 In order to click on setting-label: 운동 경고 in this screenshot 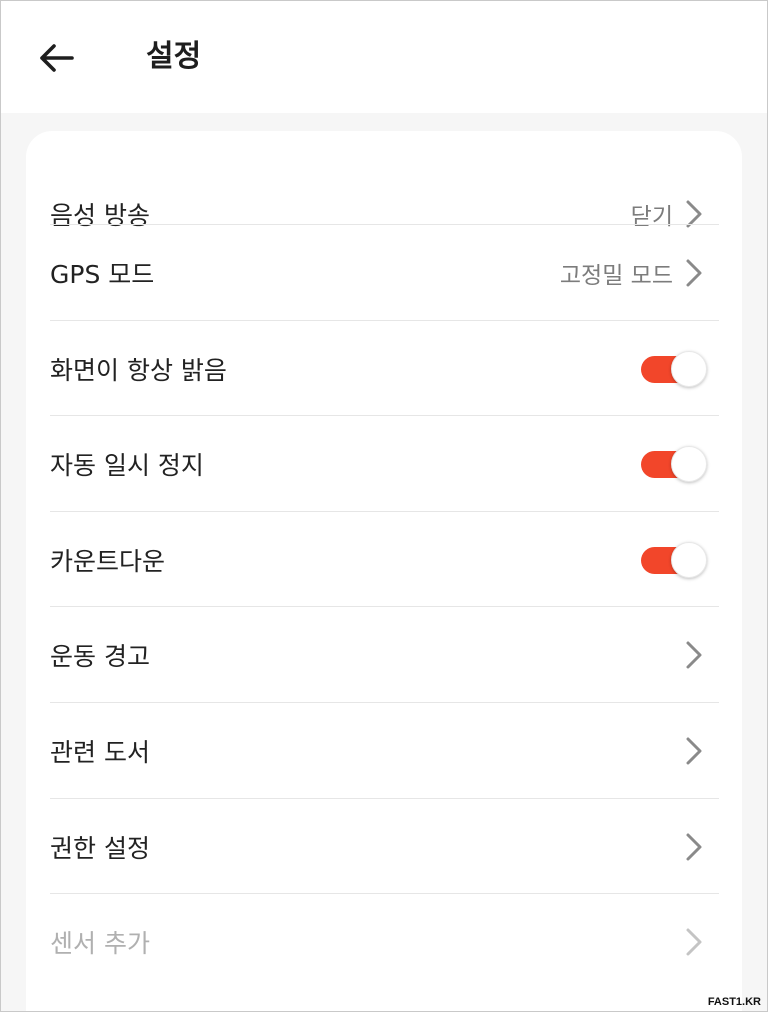, I will do `click(100, 656)`.